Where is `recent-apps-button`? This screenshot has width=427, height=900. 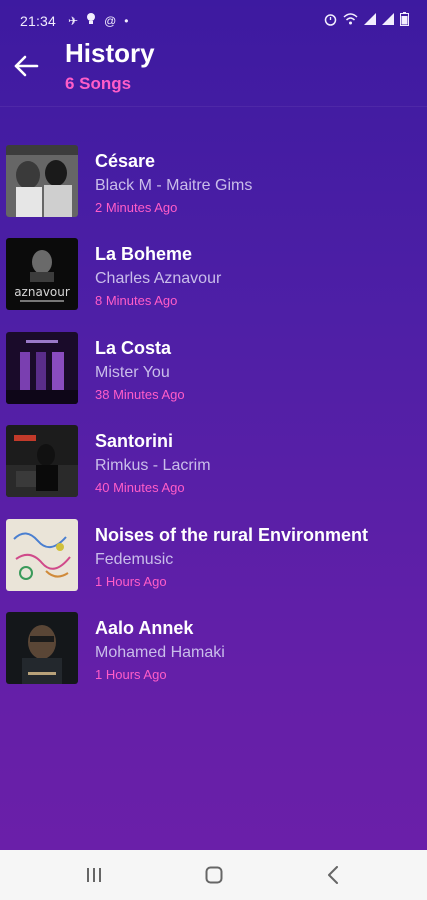
recent-apps-button is located at coordinates (94, 875).